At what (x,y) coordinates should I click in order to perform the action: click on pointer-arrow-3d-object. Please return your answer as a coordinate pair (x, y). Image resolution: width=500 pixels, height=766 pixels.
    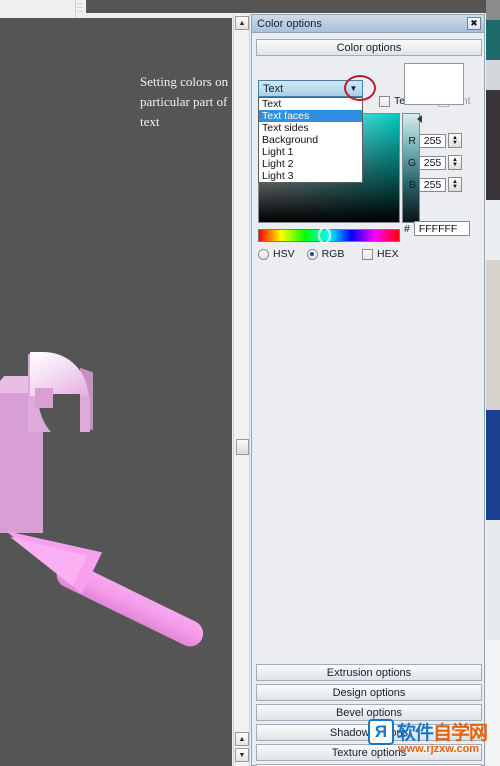
    Looking at the image, I should click on (113, 583).